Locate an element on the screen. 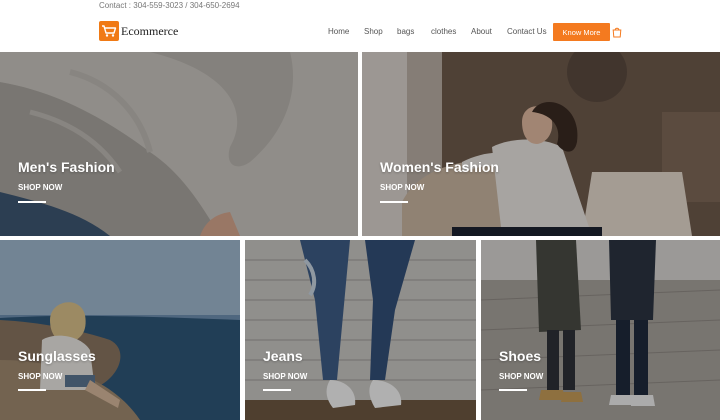 This screenshot has width=720, height=420. contact-info: Contact : 304-559-3023 / 304-650-2694 is located at coordinates (169, 5).